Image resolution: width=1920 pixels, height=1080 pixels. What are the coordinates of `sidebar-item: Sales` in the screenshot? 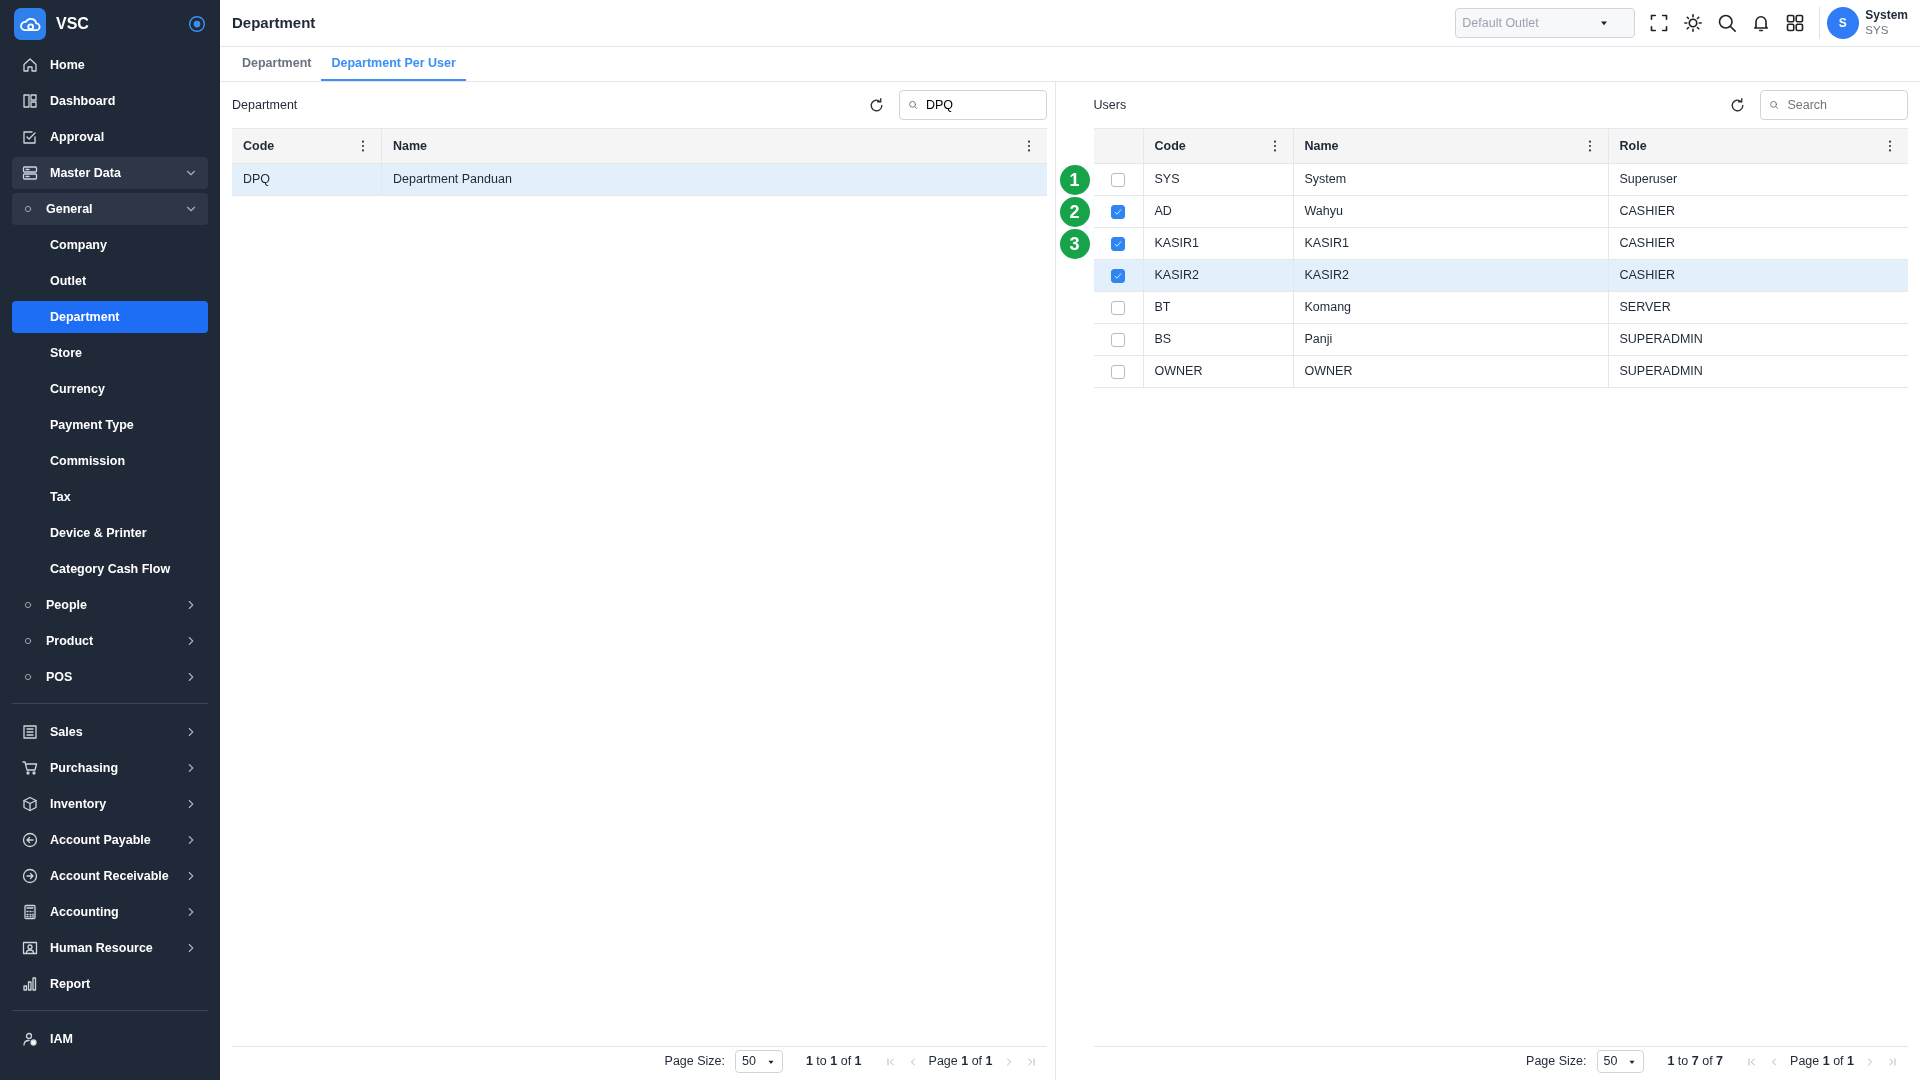 It's located at (110, 732).